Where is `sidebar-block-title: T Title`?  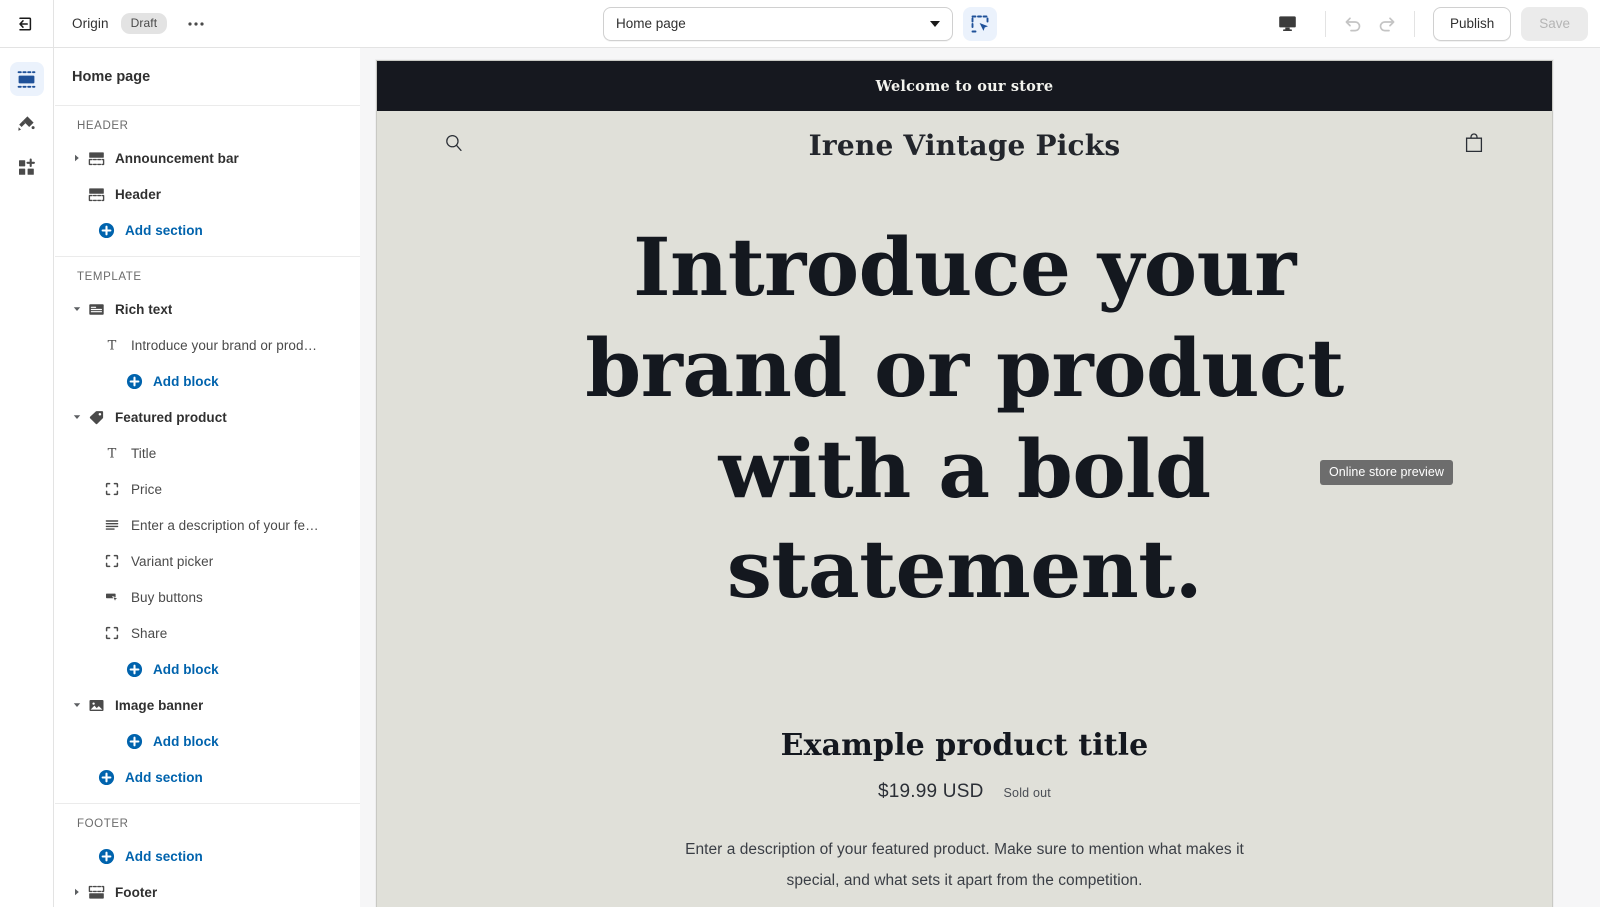 sidebar-block-title: T Title is located at coordinates (207, 453).